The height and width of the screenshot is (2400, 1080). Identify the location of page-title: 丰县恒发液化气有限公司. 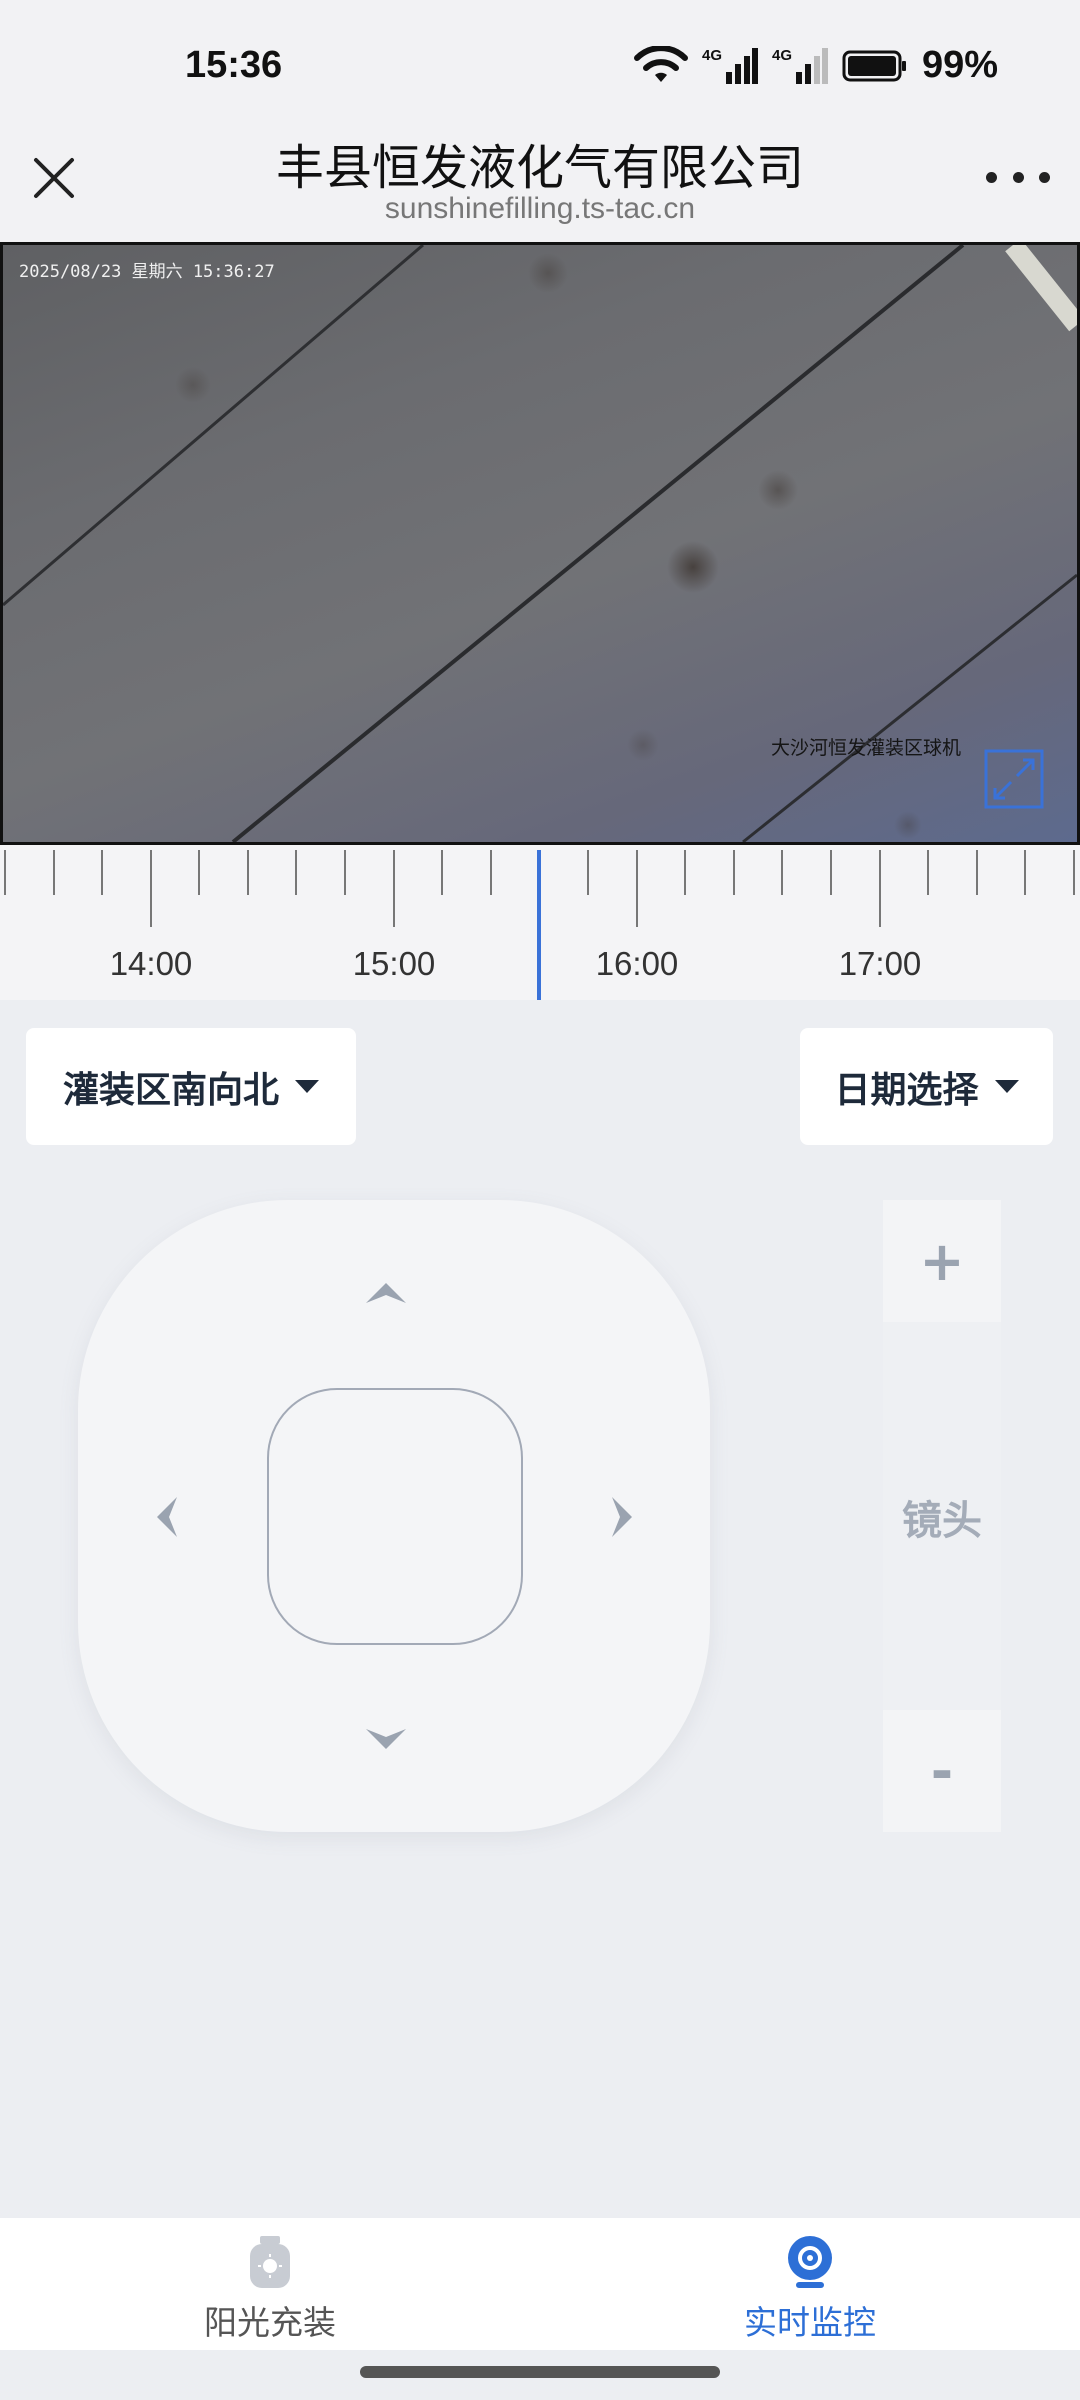
(539, 168).